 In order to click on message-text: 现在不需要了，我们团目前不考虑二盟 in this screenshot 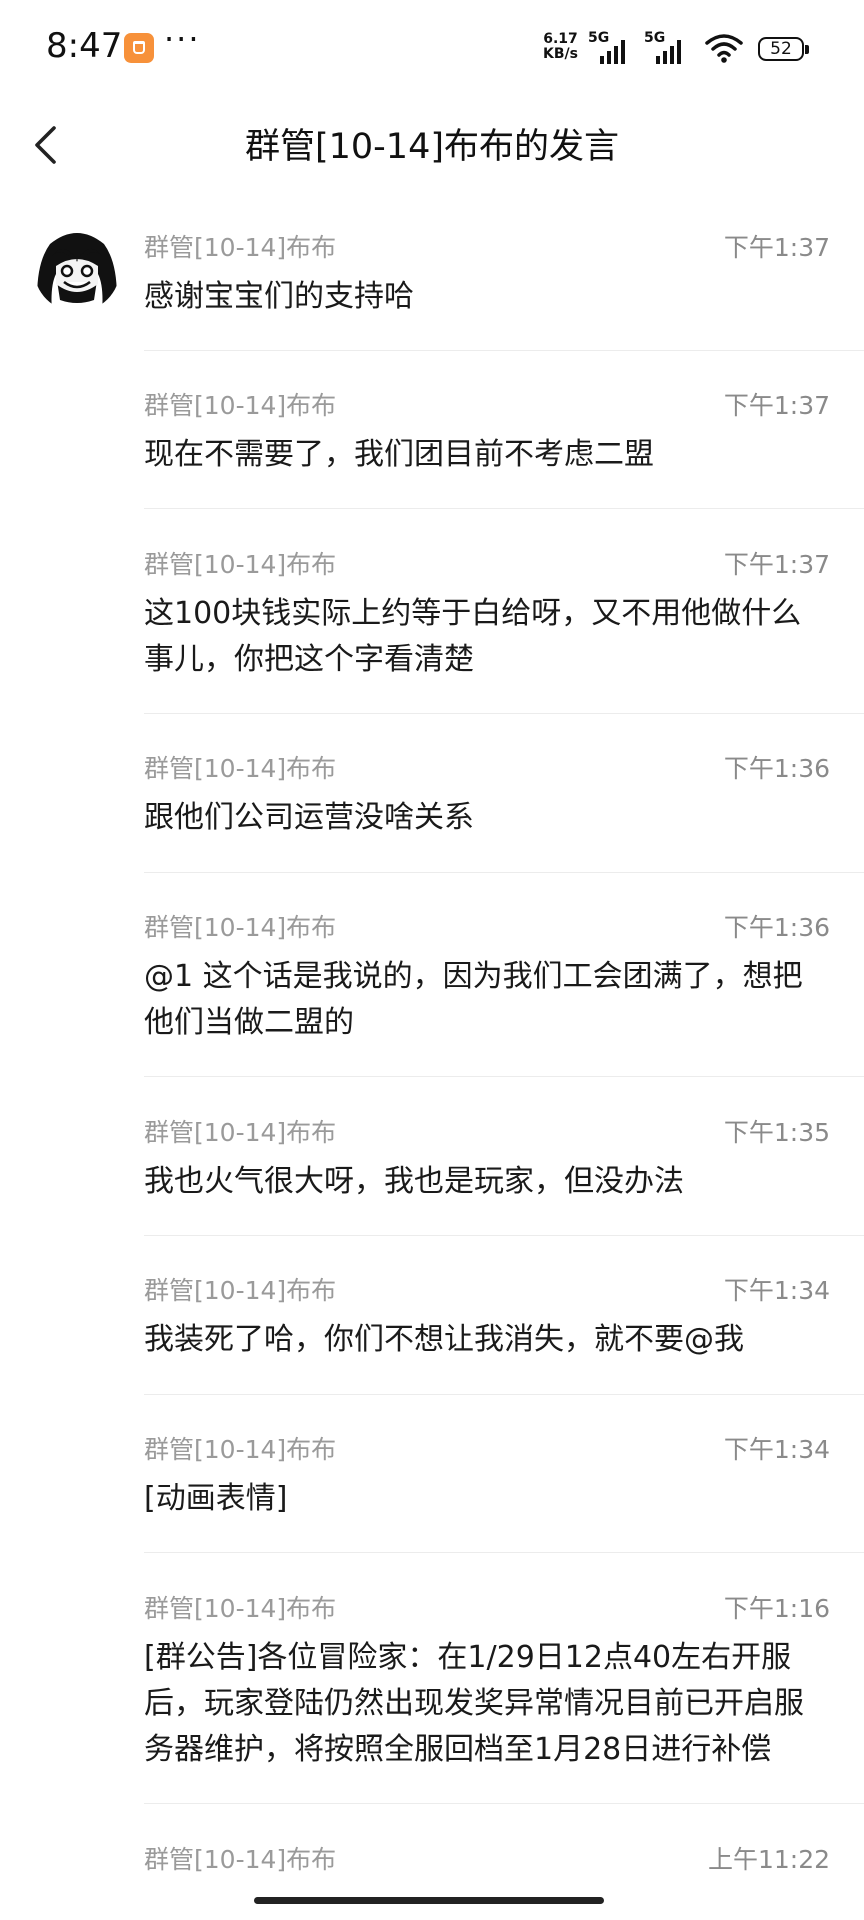, I will do `click(399, 454)`.